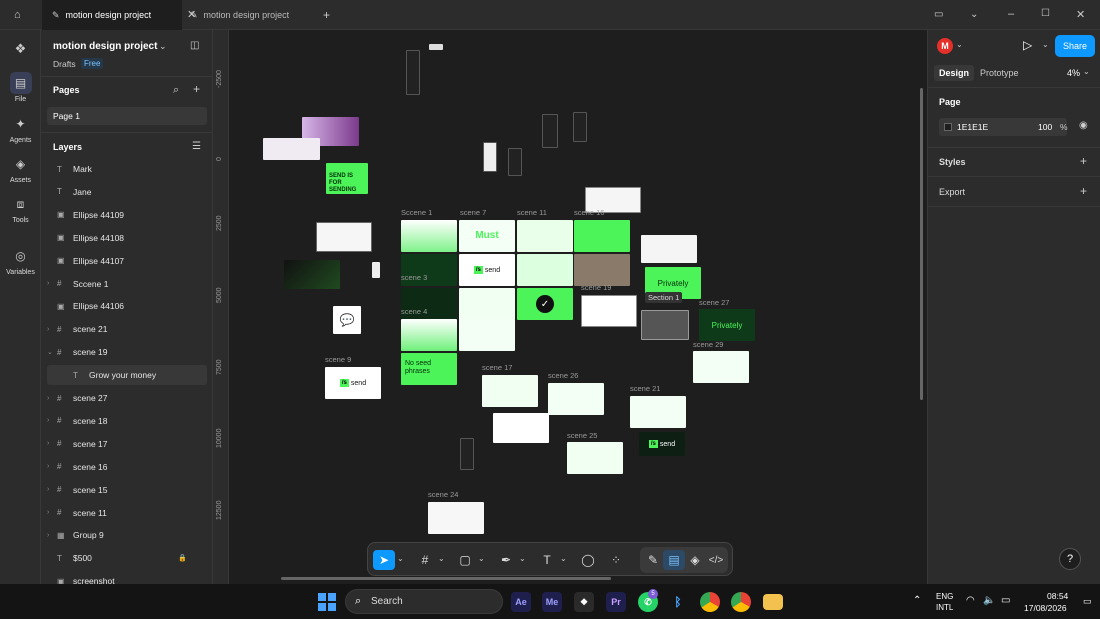 This screenshot has width=1100, height=619. What do you see at coordinates (917, 600) in the screenshot?
I see `chevron-up-icon: ⌃` at bounding box center [917, 600].